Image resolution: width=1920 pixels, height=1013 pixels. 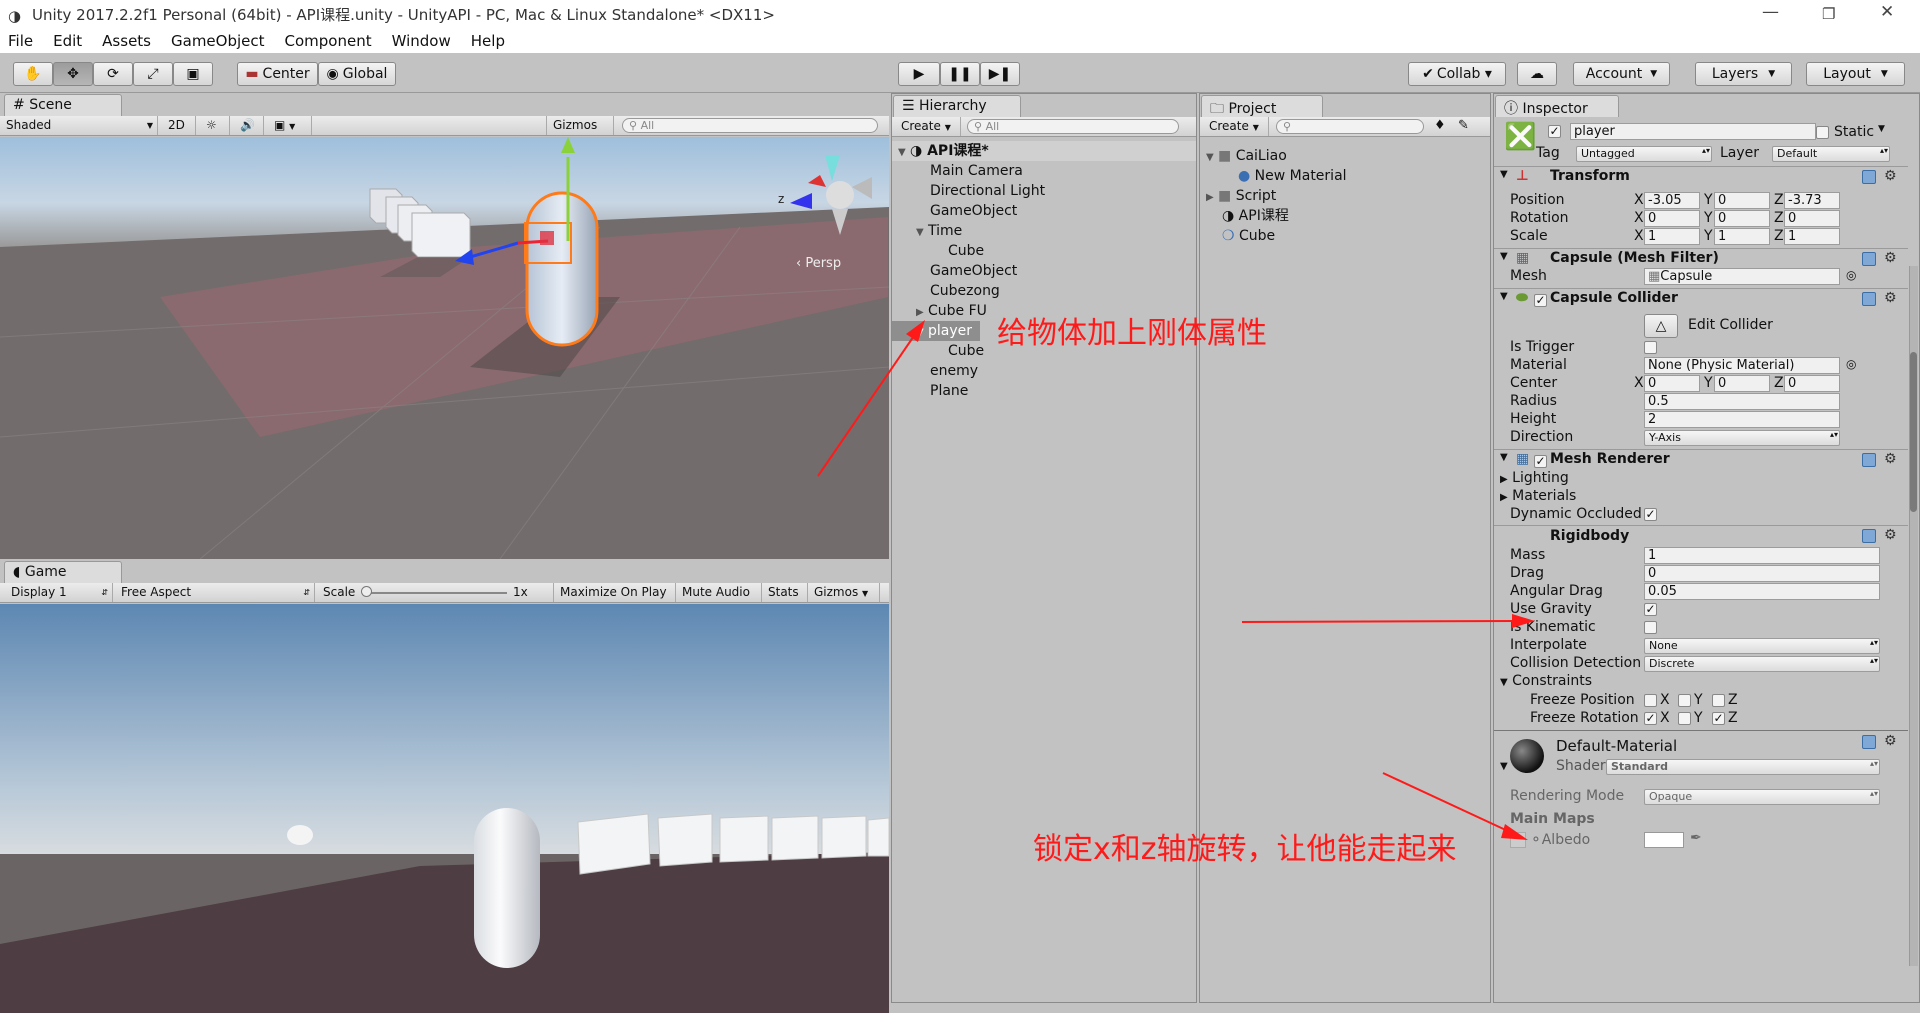 I want to click on freeze-annotation: 锁定x和z轴旋转，让他能走起来, so click(x=1245, y=849).